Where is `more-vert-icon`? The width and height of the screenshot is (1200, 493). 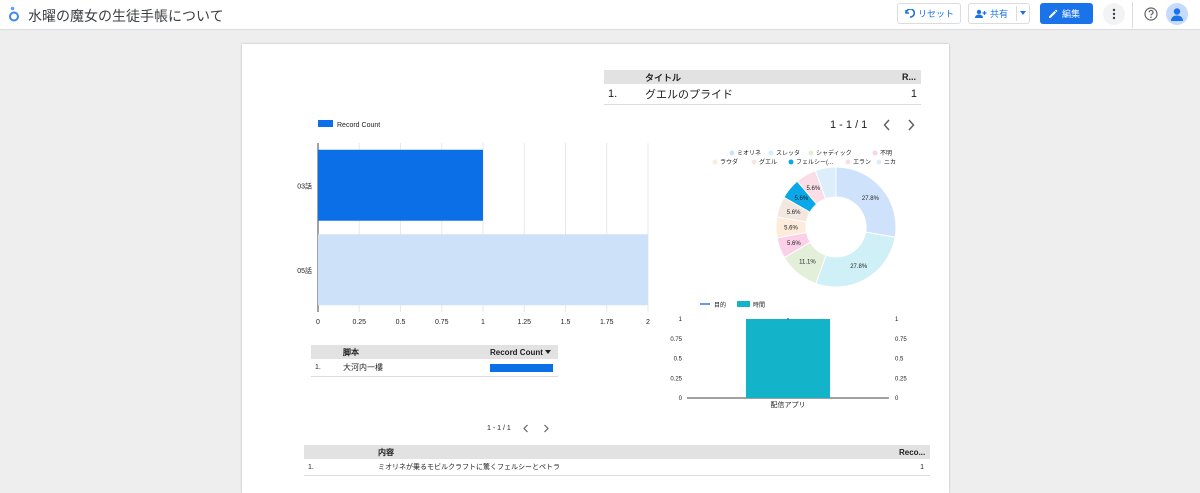
more-vert-icon is located at coordinates (1114, 14).